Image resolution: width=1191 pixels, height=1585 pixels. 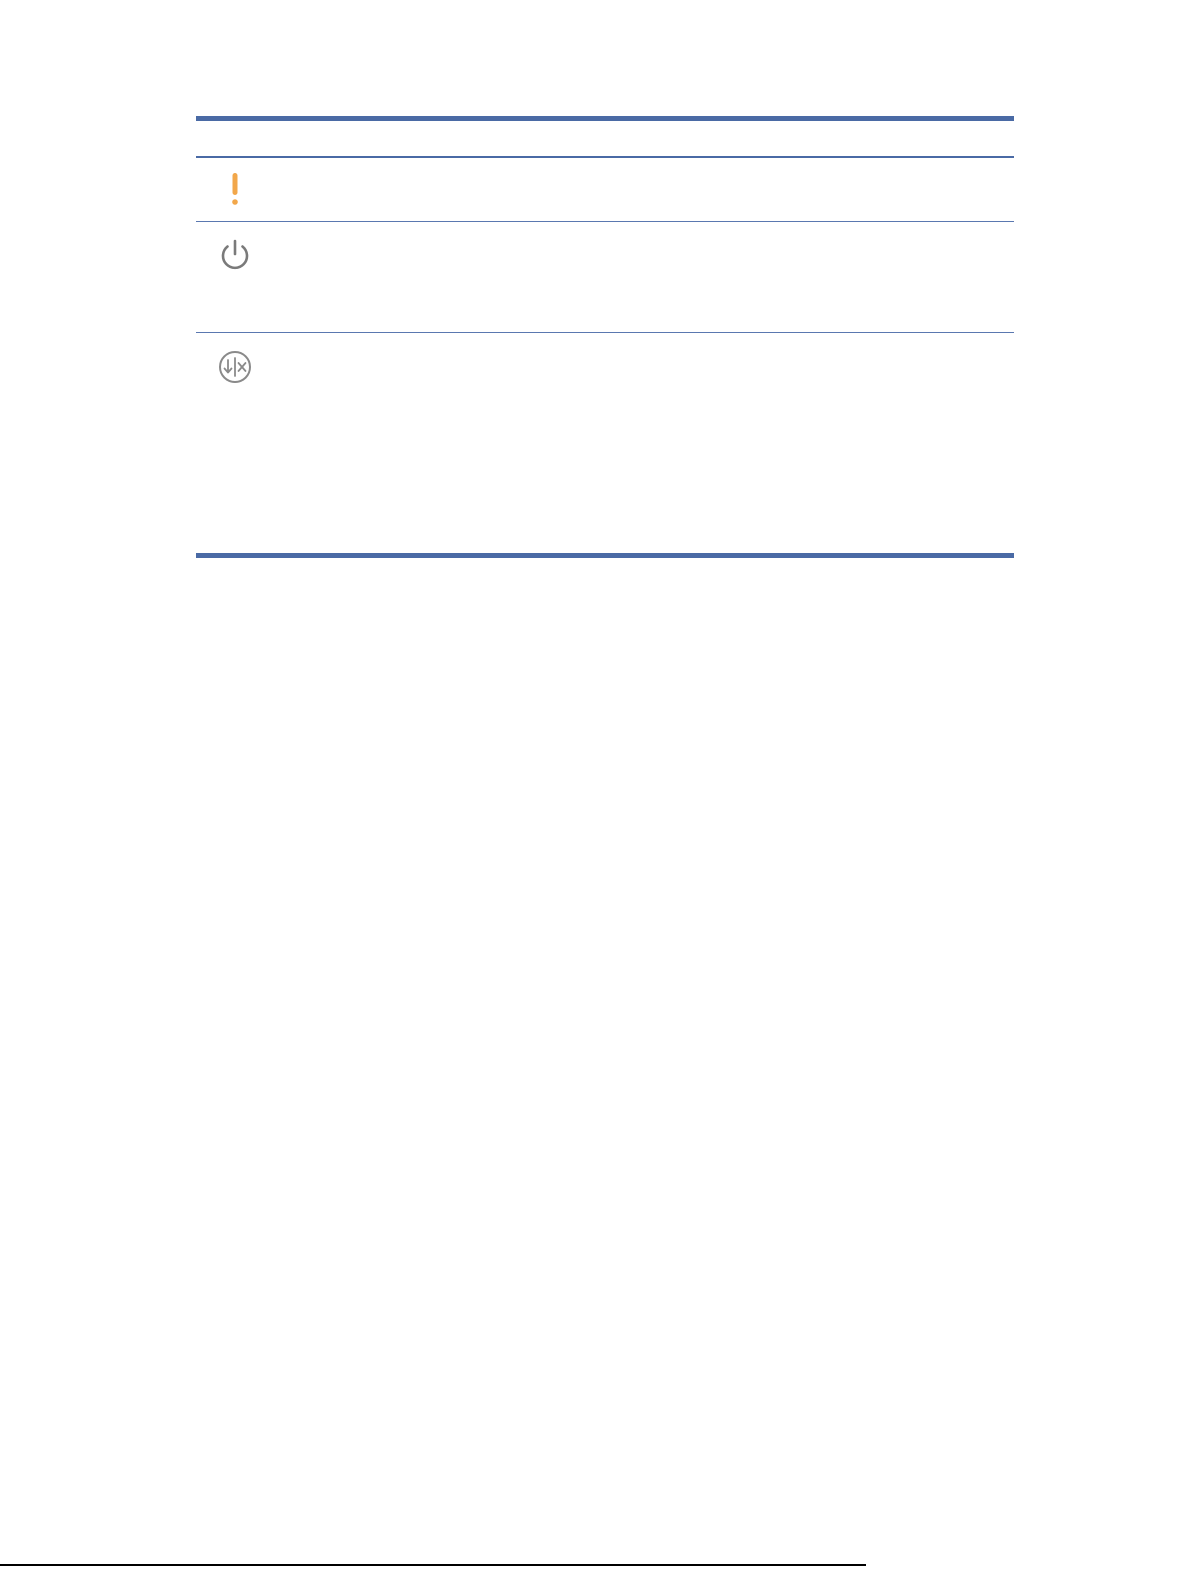 What do you see at coordinates (433, 1565) in the screenshot?
I see `footer-rule` at bounding box center [433, 1565].